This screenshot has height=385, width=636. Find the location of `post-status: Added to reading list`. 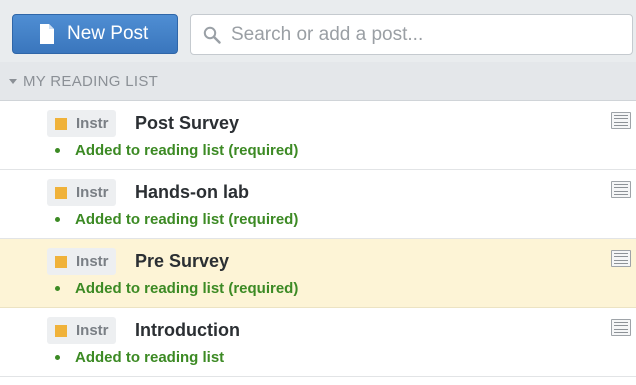

post-status: Added to reading list is located at coordinates (139, 357).